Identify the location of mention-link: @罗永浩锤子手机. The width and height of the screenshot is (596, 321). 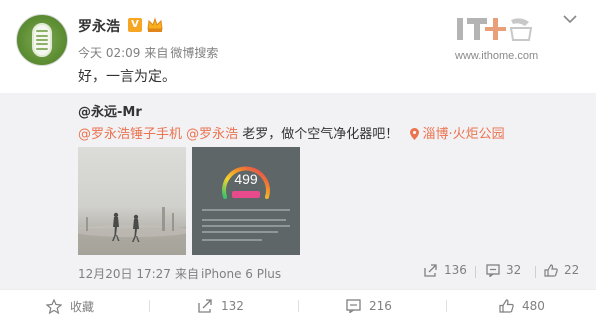
(130, 134).